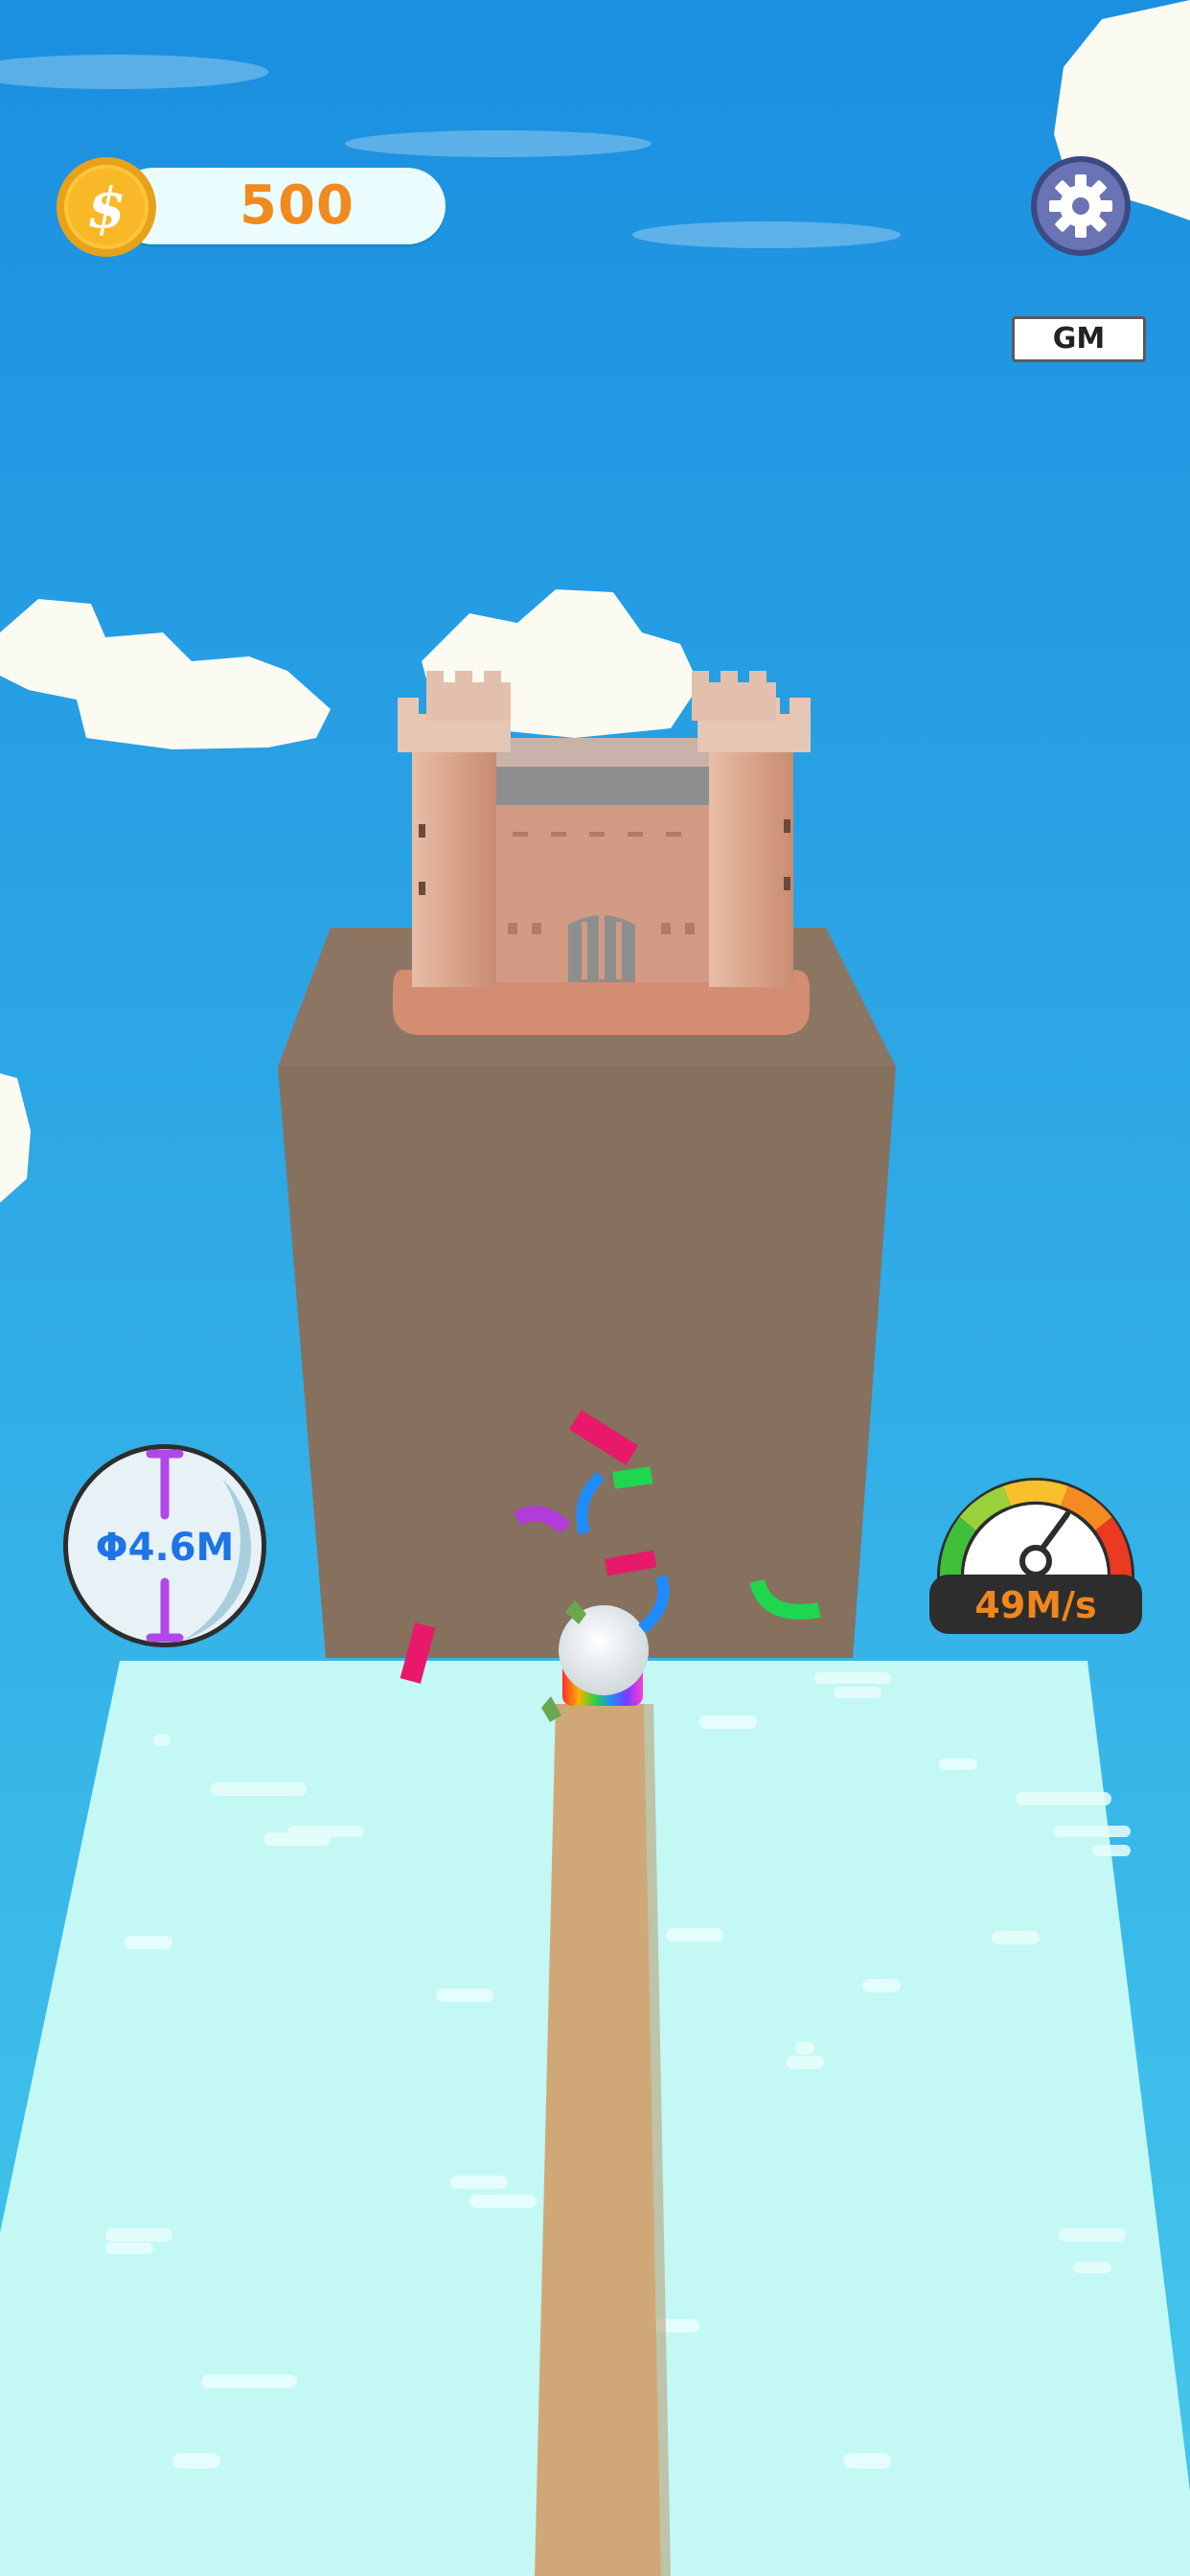  I want to click on speed-value: 49M/s, so click(1036, 1605).